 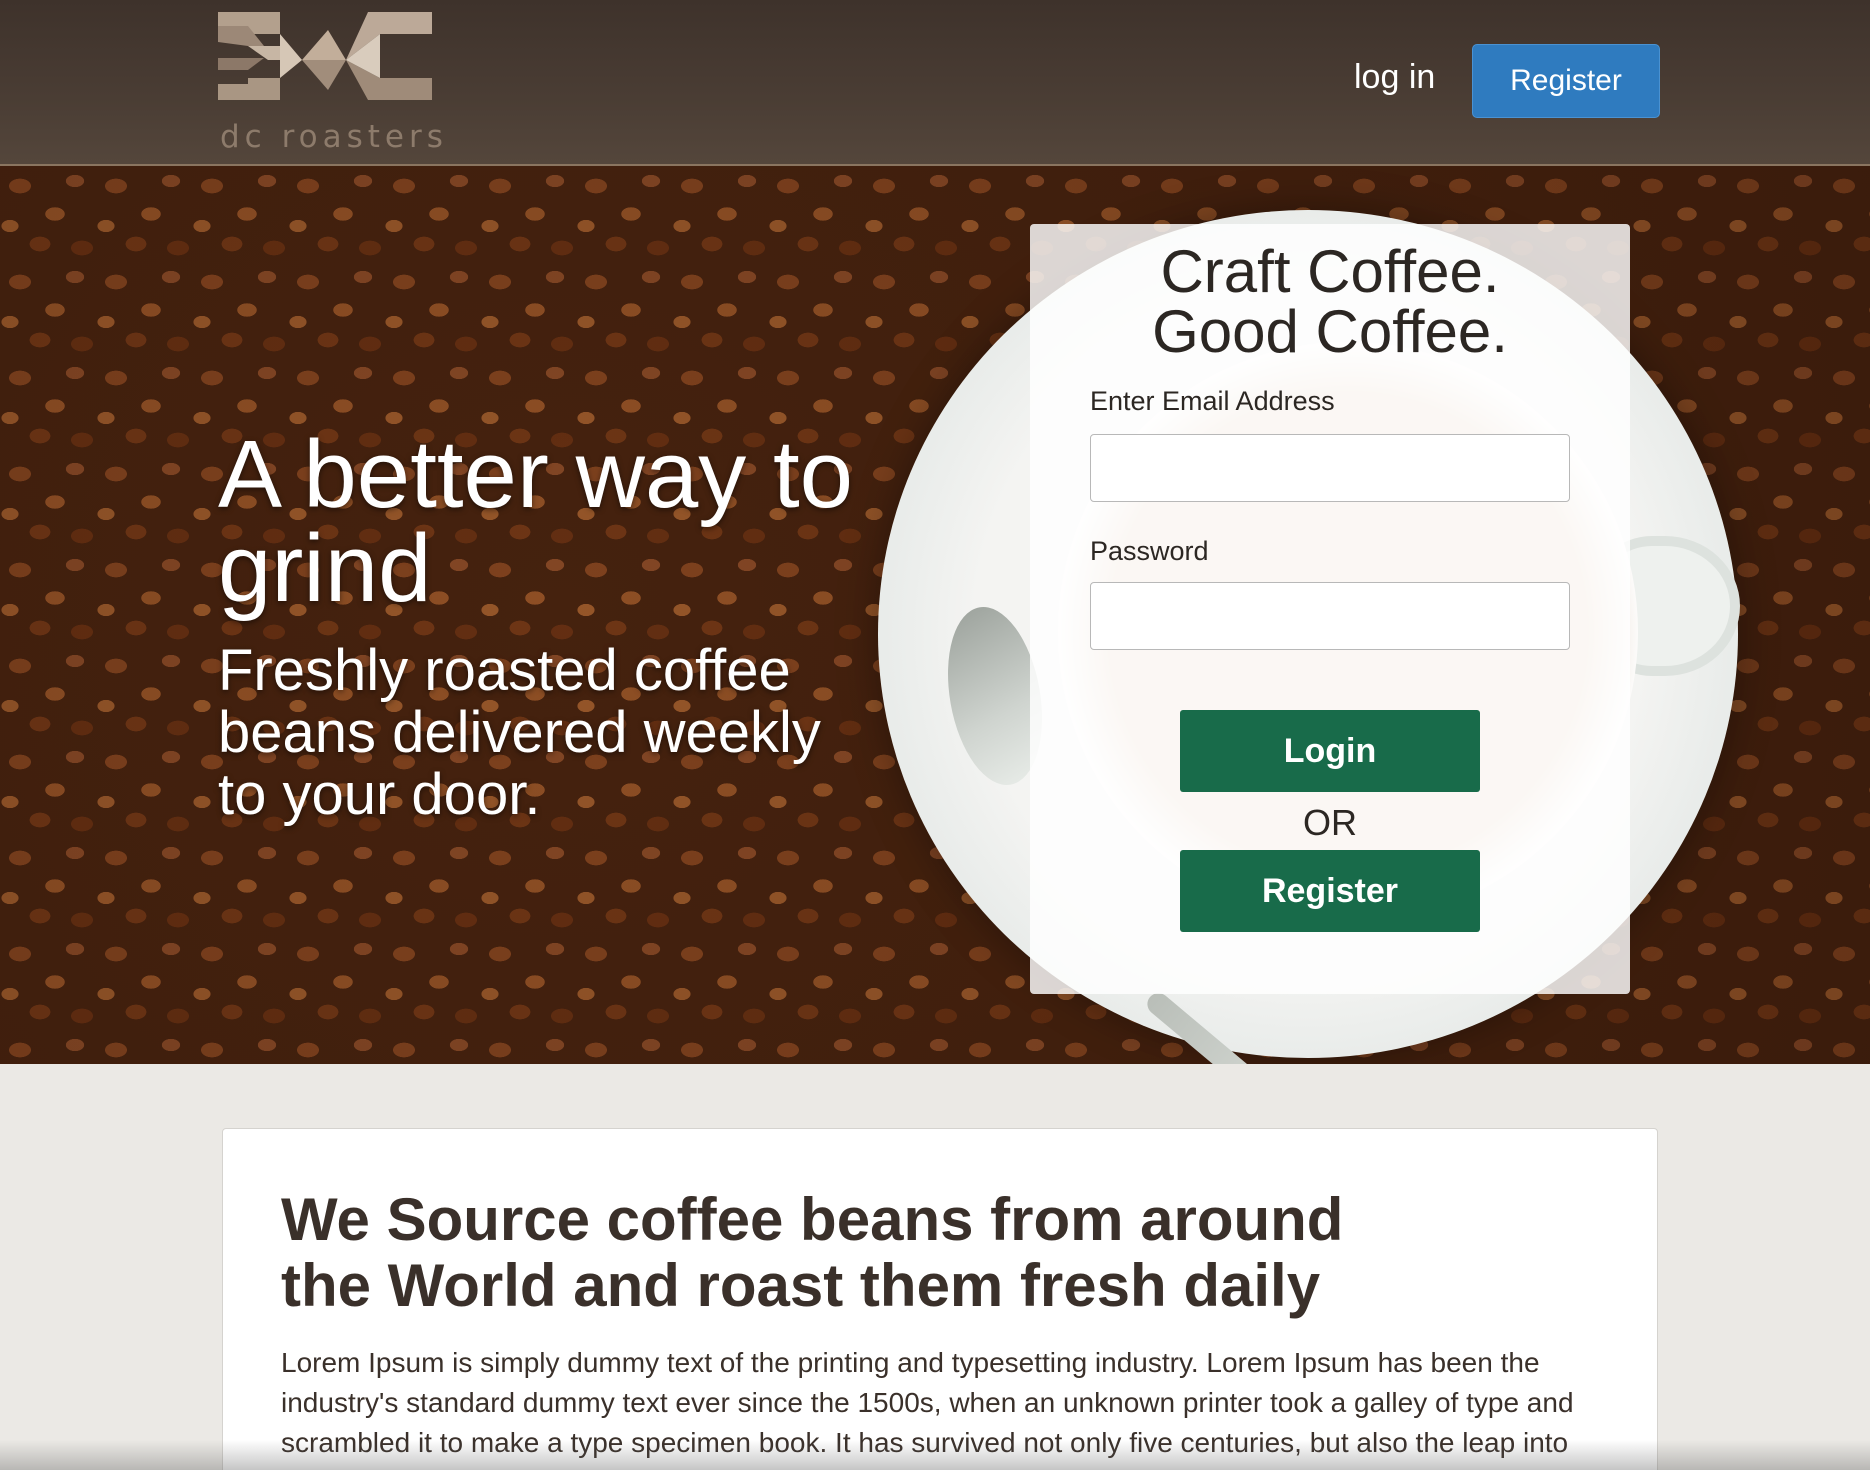 I want to click on email-label: Enter Email Address, so click(x=1212, y=401).